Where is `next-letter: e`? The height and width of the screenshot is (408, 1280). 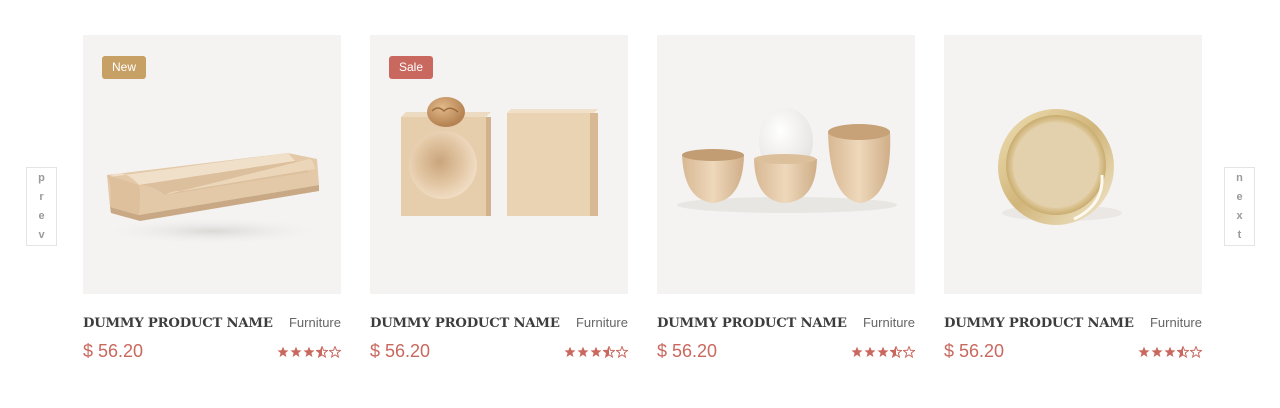
next-letter: e is located at coordinates (1239, 196).